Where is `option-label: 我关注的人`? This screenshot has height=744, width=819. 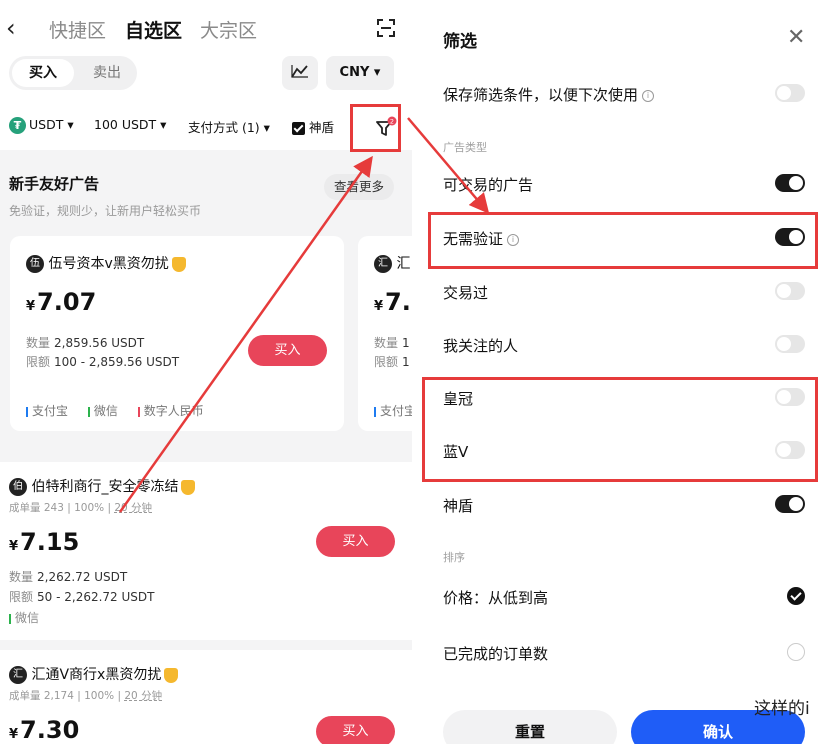 option-label: 我关注的人 is located at coordinates (481, 346).